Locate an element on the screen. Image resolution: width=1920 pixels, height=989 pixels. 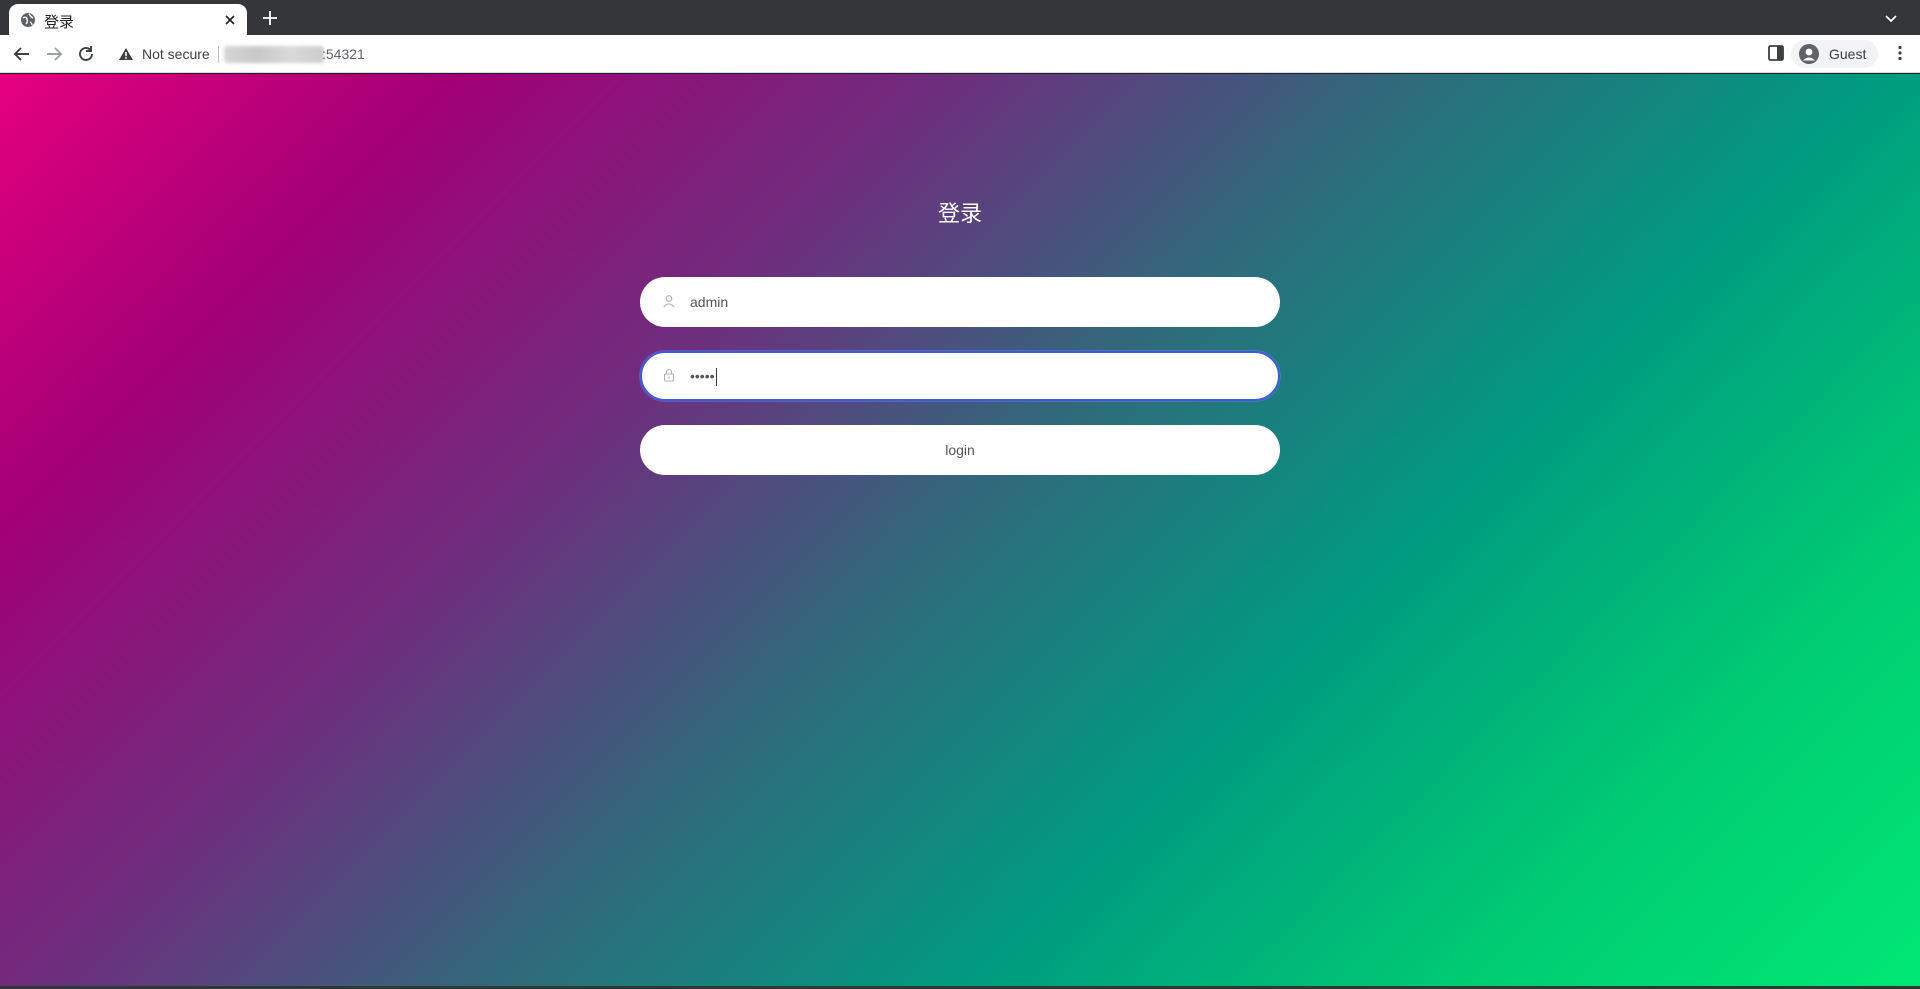
forward-arrow-icon is located at coordinates (54, 54).